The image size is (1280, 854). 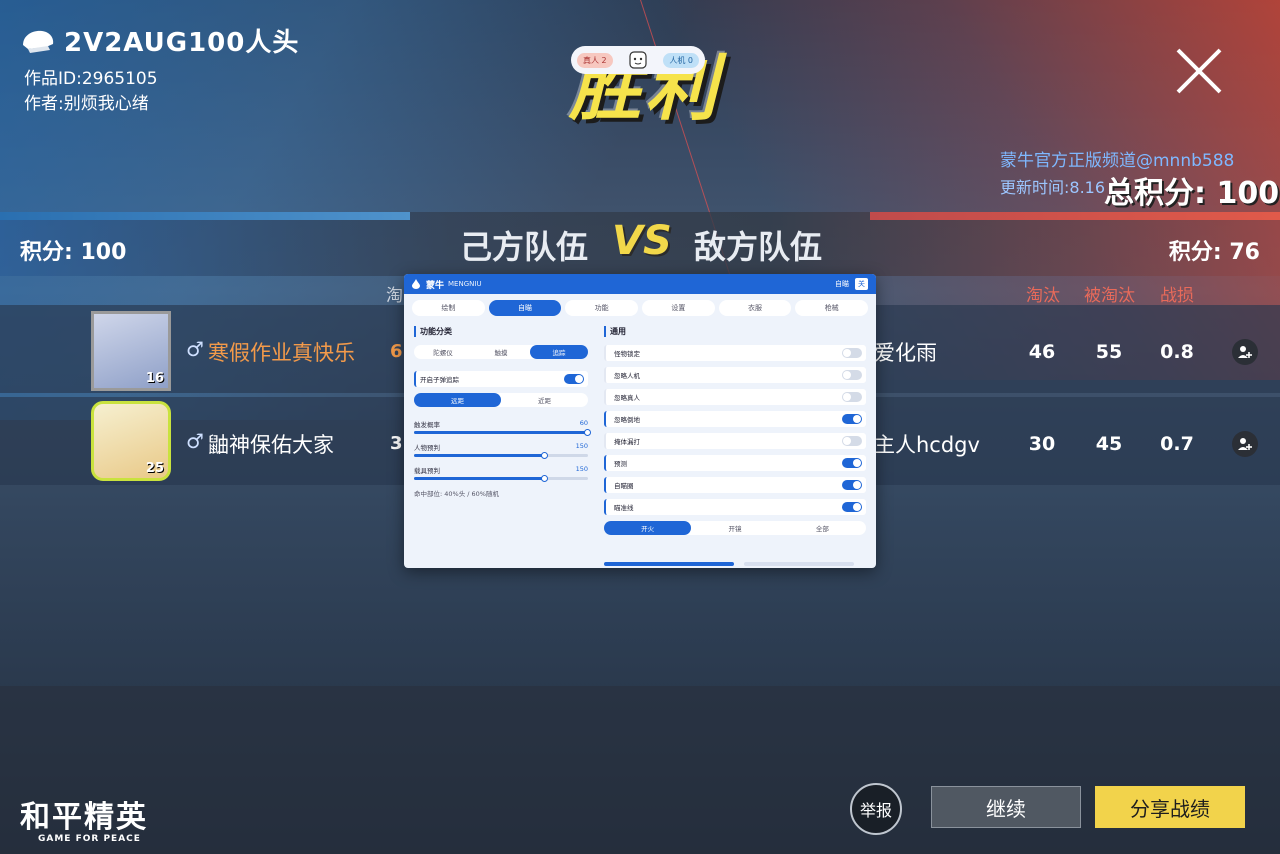 I want to click on own-team-label: 己方队伍, so click(x=524, y=247).